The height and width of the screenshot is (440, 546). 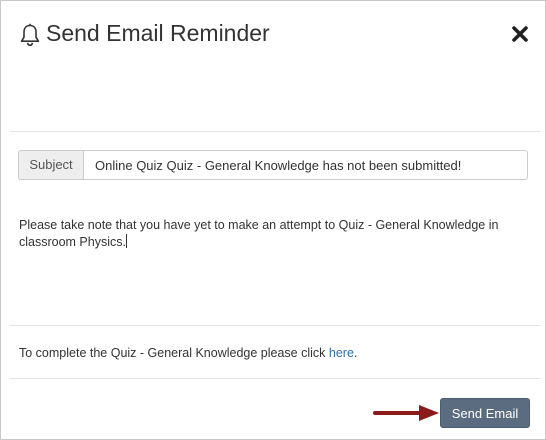 I want to click on subject-input-group: Subject, so click(x=273, y=165).